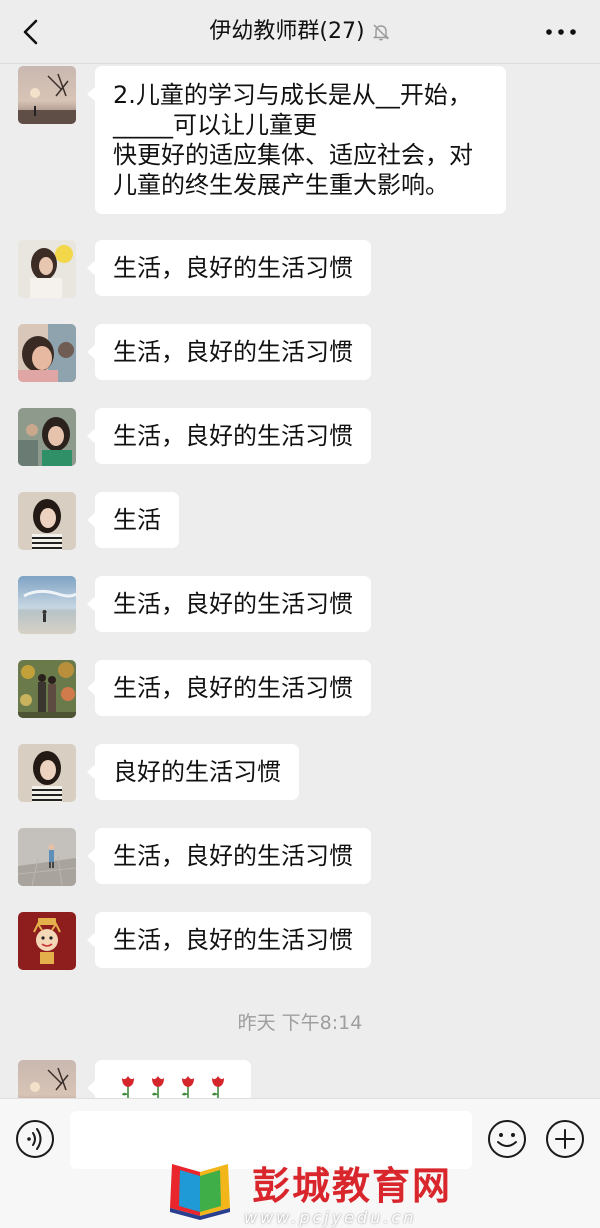 Image resolution: width=600 pixels, height=1228 pixels. Describe the element at coordinates (47, 605) in the screenshot. I see `avatar-beach` at that location.